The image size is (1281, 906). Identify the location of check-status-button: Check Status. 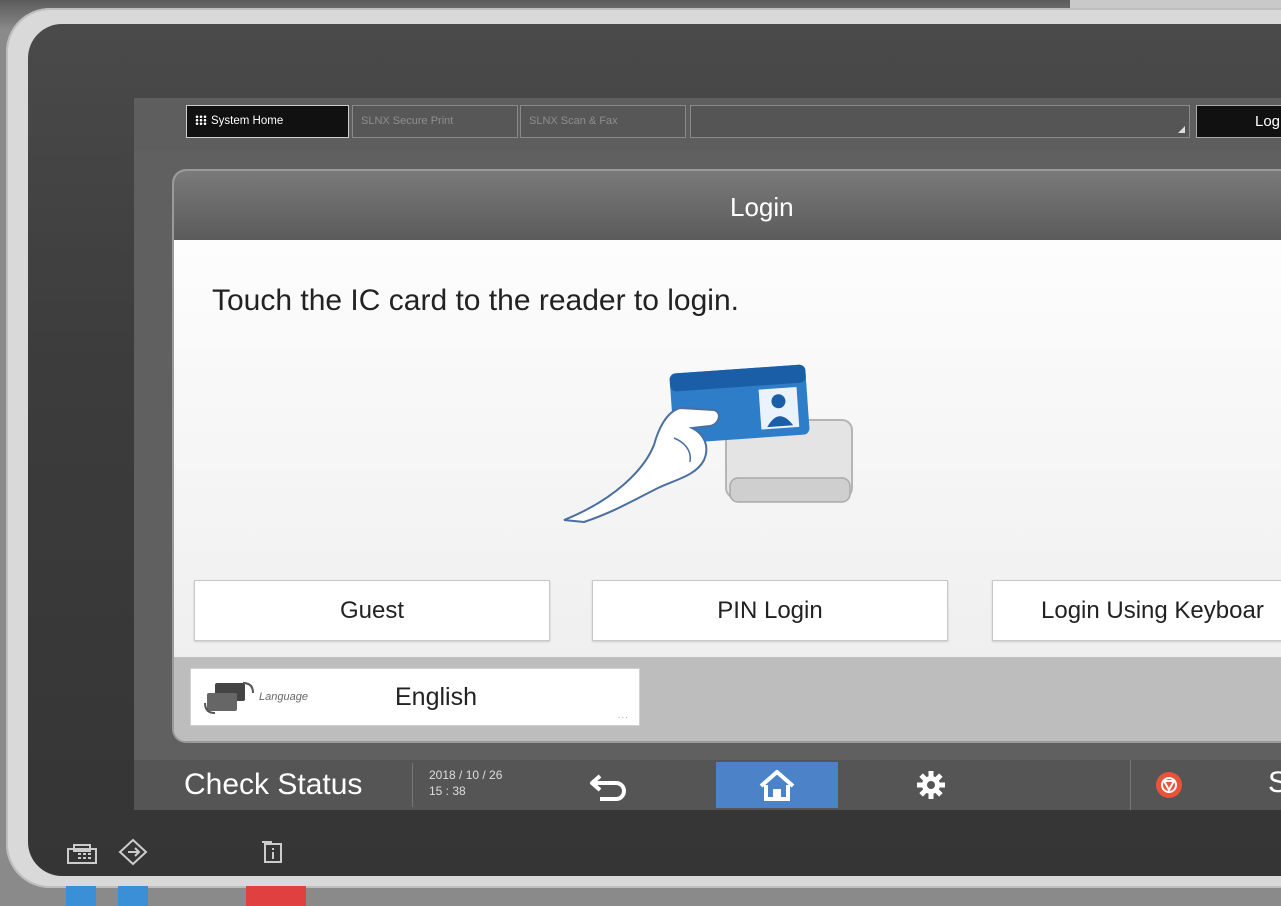
(273, 785).